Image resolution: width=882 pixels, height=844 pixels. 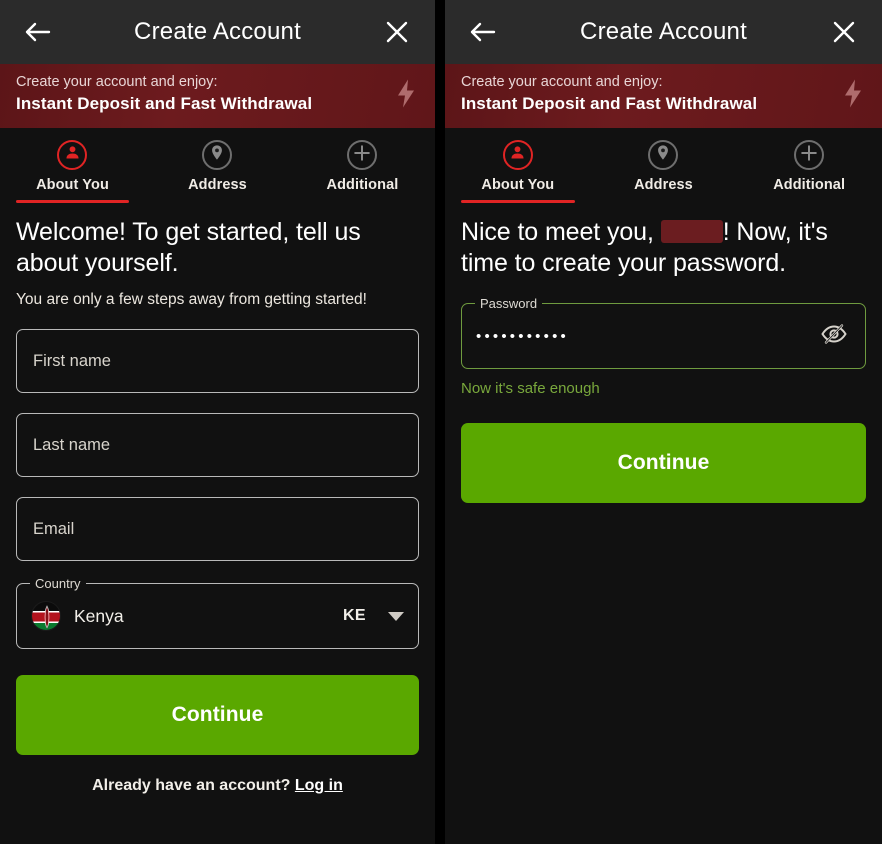 I want to click on continue-button-2: Continue, so click(x=663, y=463).